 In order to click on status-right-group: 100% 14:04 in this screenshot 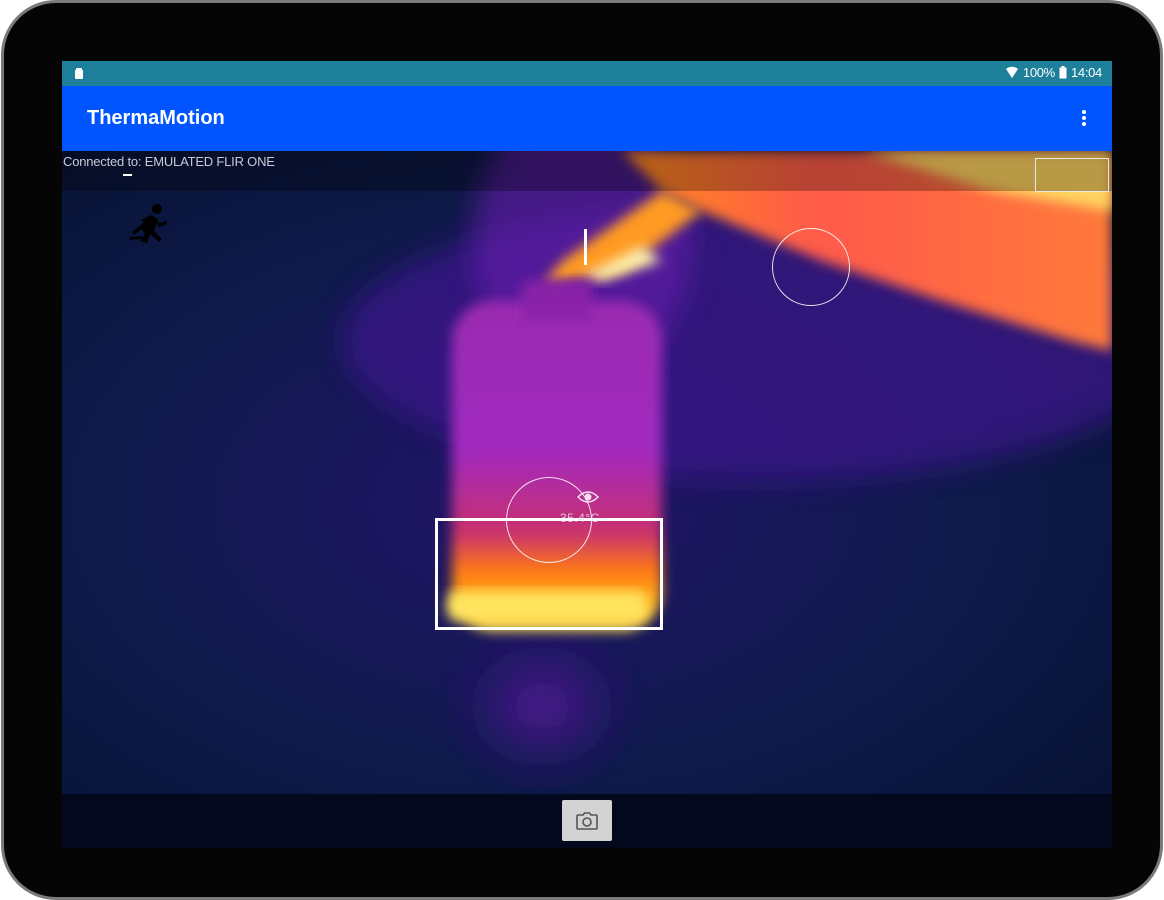, I will do `click(1053, 72)`.